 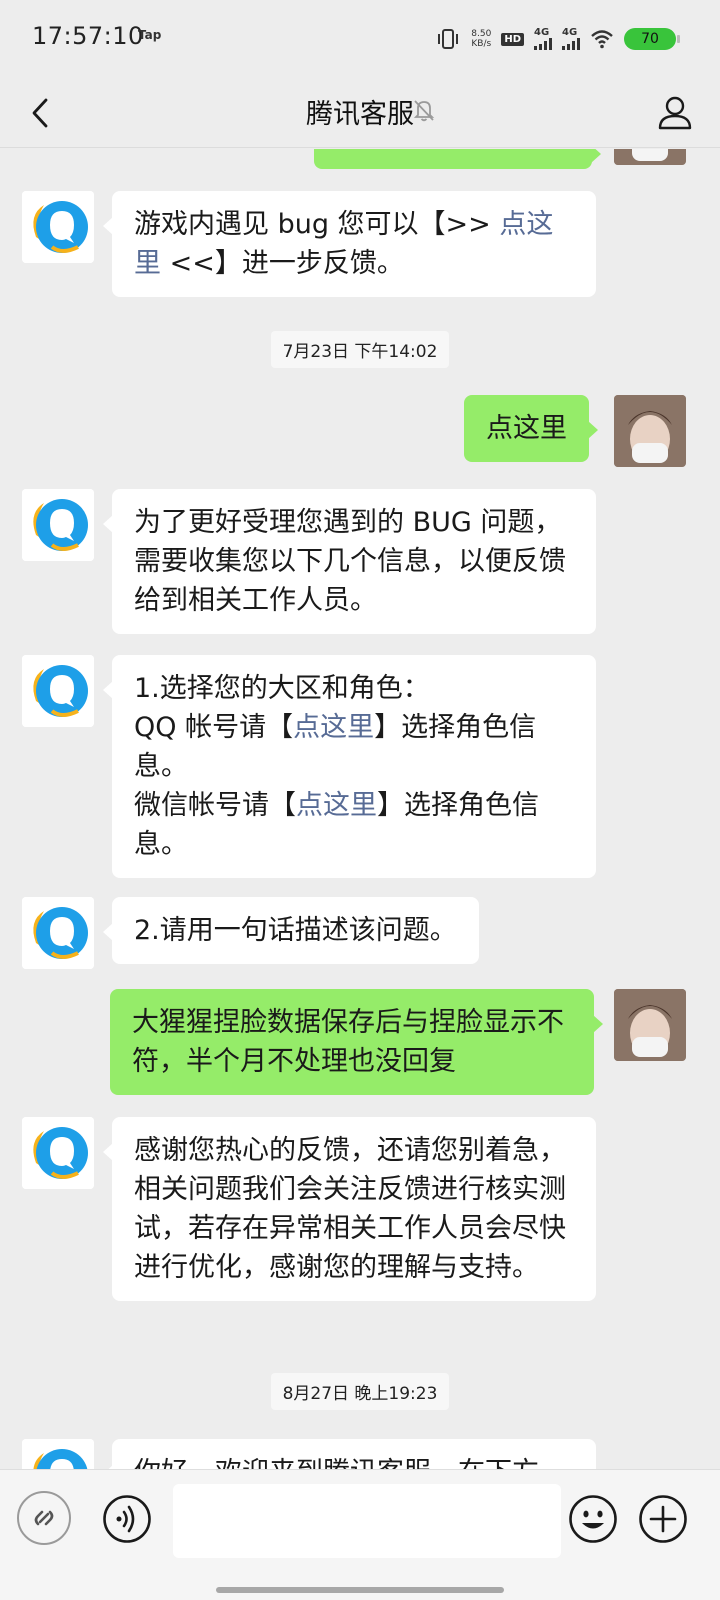 I want to click on net-speed-value: 8.50, so click(x=481, y=34).